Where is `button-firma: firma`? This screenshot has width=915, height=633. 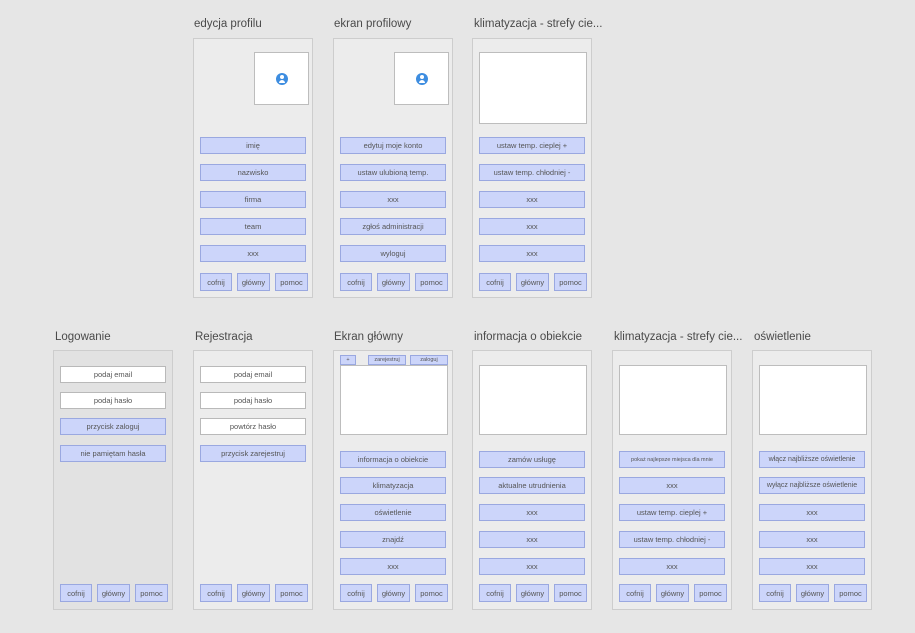
button-firma: firma is located at coordinates (253, 199).